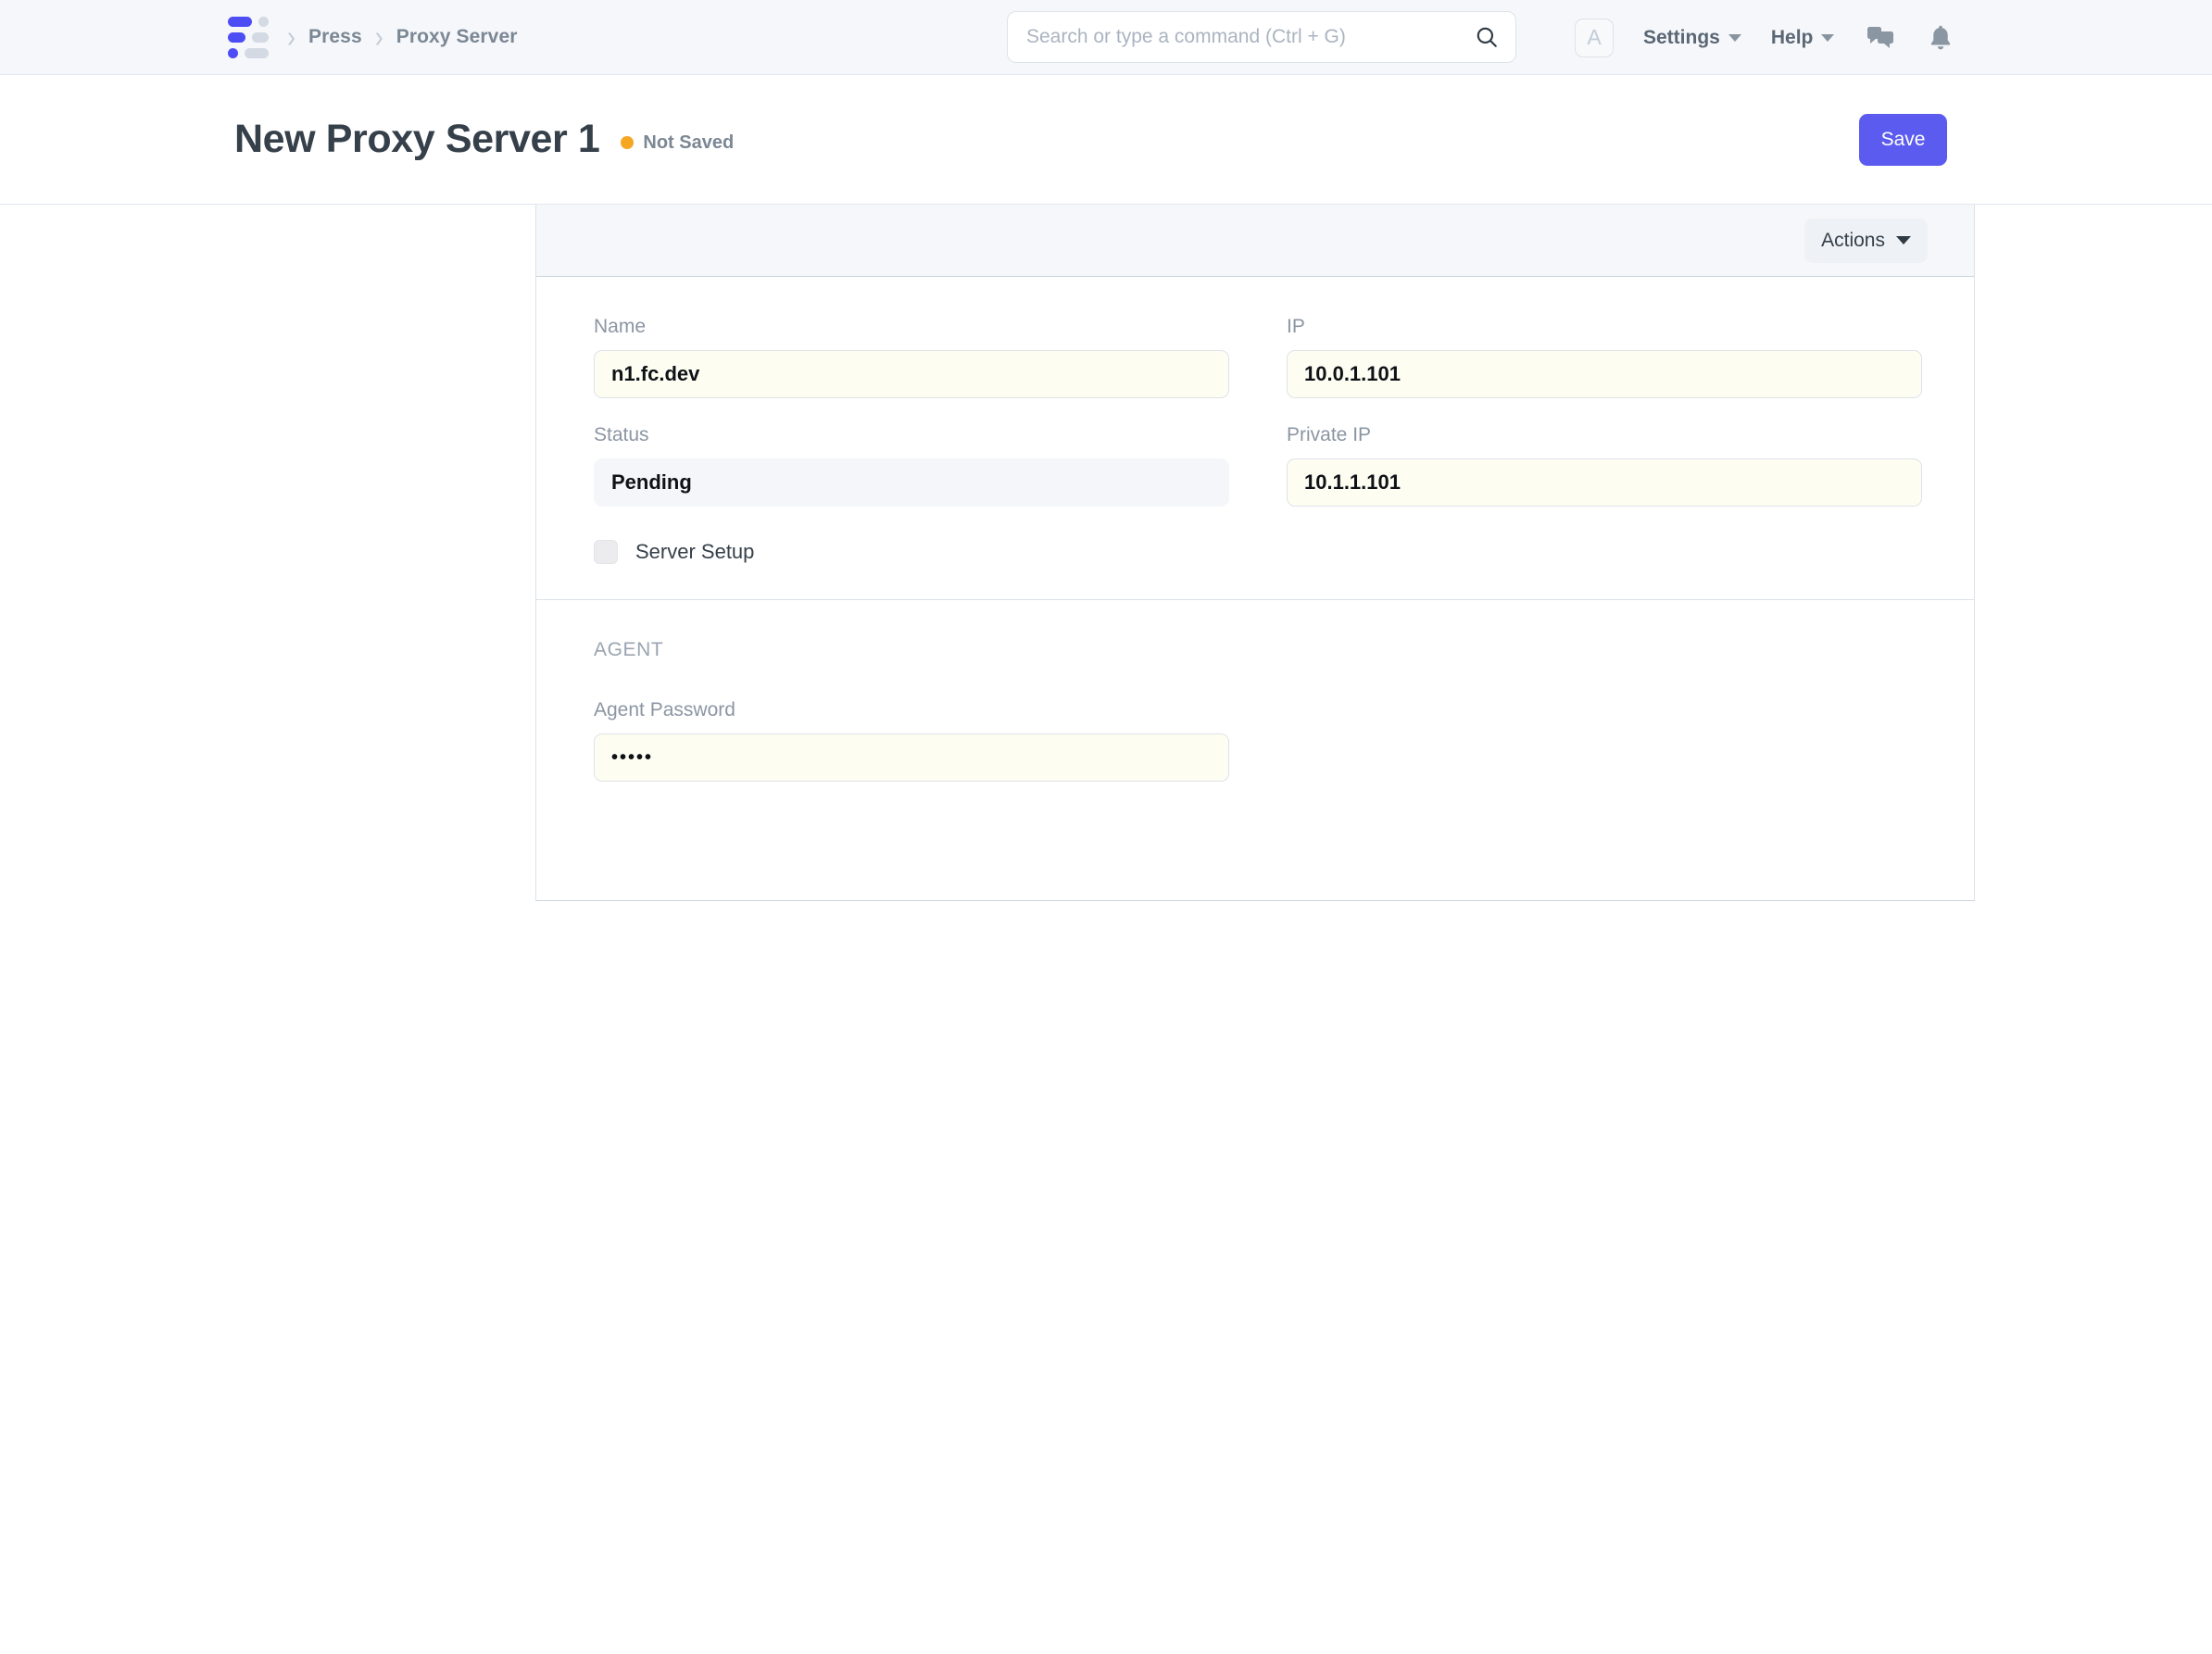  Describe the element at coordinates (1605, 374) in the screenshot. I see `ip-input: 10.0.1.101` at that location.